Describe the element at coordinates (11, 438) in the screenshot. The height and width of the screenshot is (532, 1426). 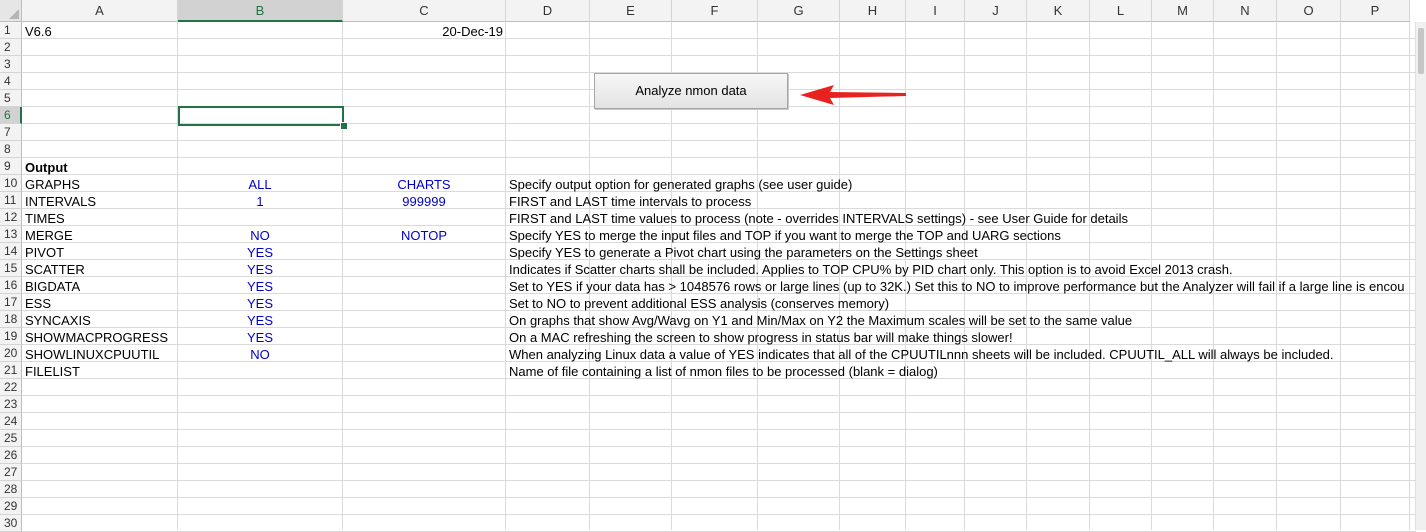
I see `row-header-25: 25` at that location.